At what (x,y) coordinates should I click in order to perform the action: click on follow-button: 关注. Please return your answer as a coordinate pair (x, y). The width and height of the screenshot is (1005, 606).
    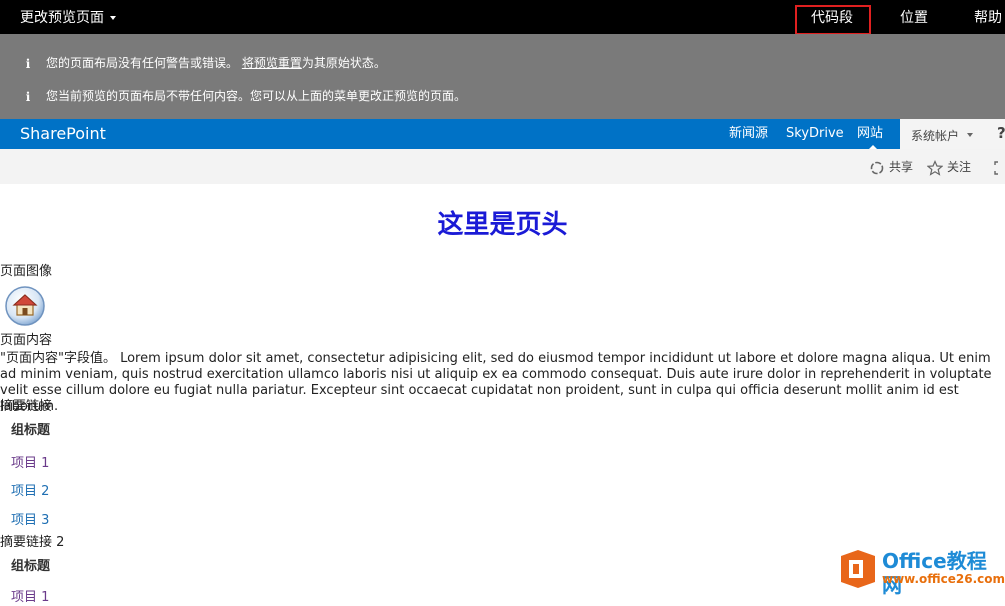
    Looking at the image, I should click on (949, 167).